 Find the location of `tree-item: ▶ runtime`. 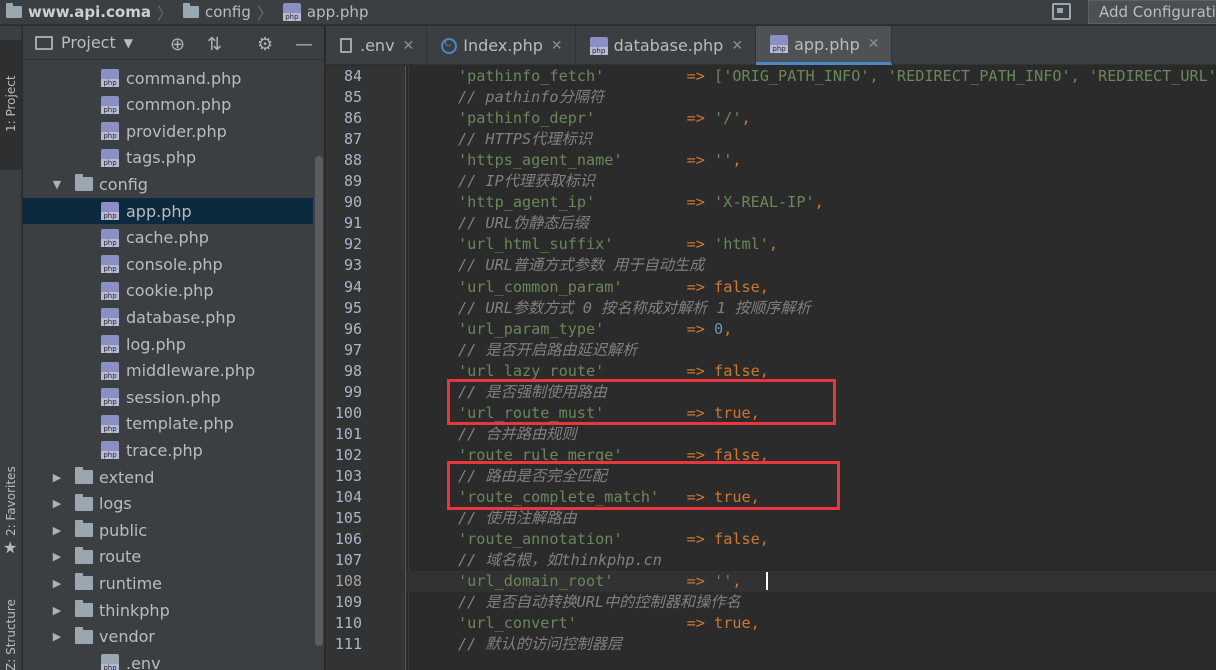

tree-item: ▶ runtime is located at coordinates (168, 583).